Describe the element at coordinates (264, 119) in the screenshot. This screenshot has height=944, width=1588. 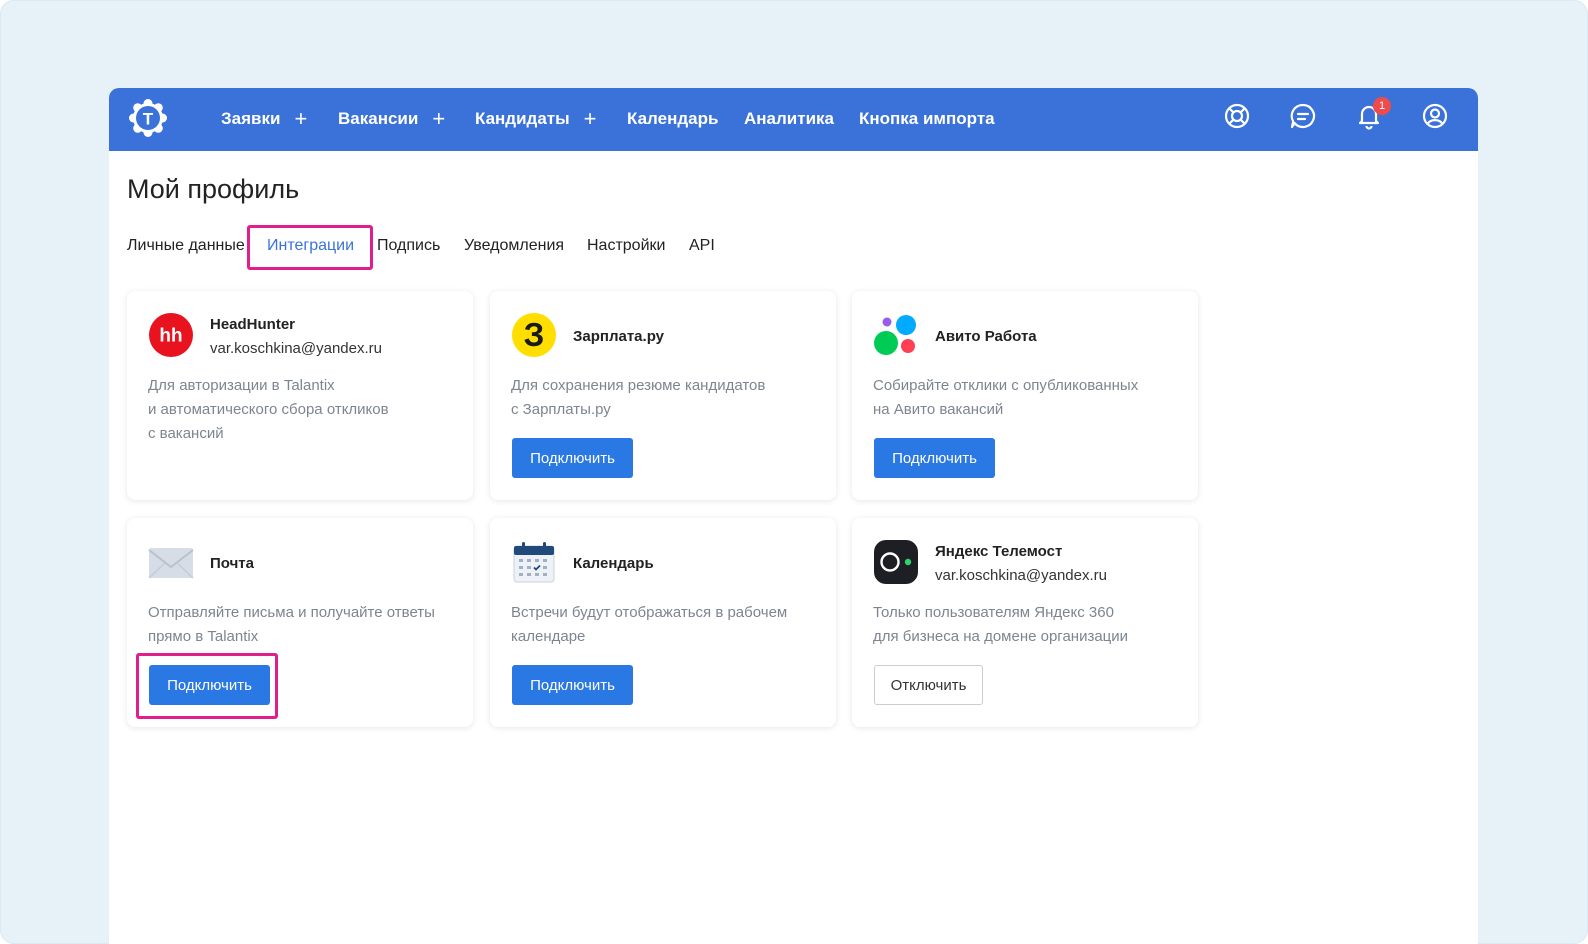
I see `nav-item-requests: Заявки +` at that location.